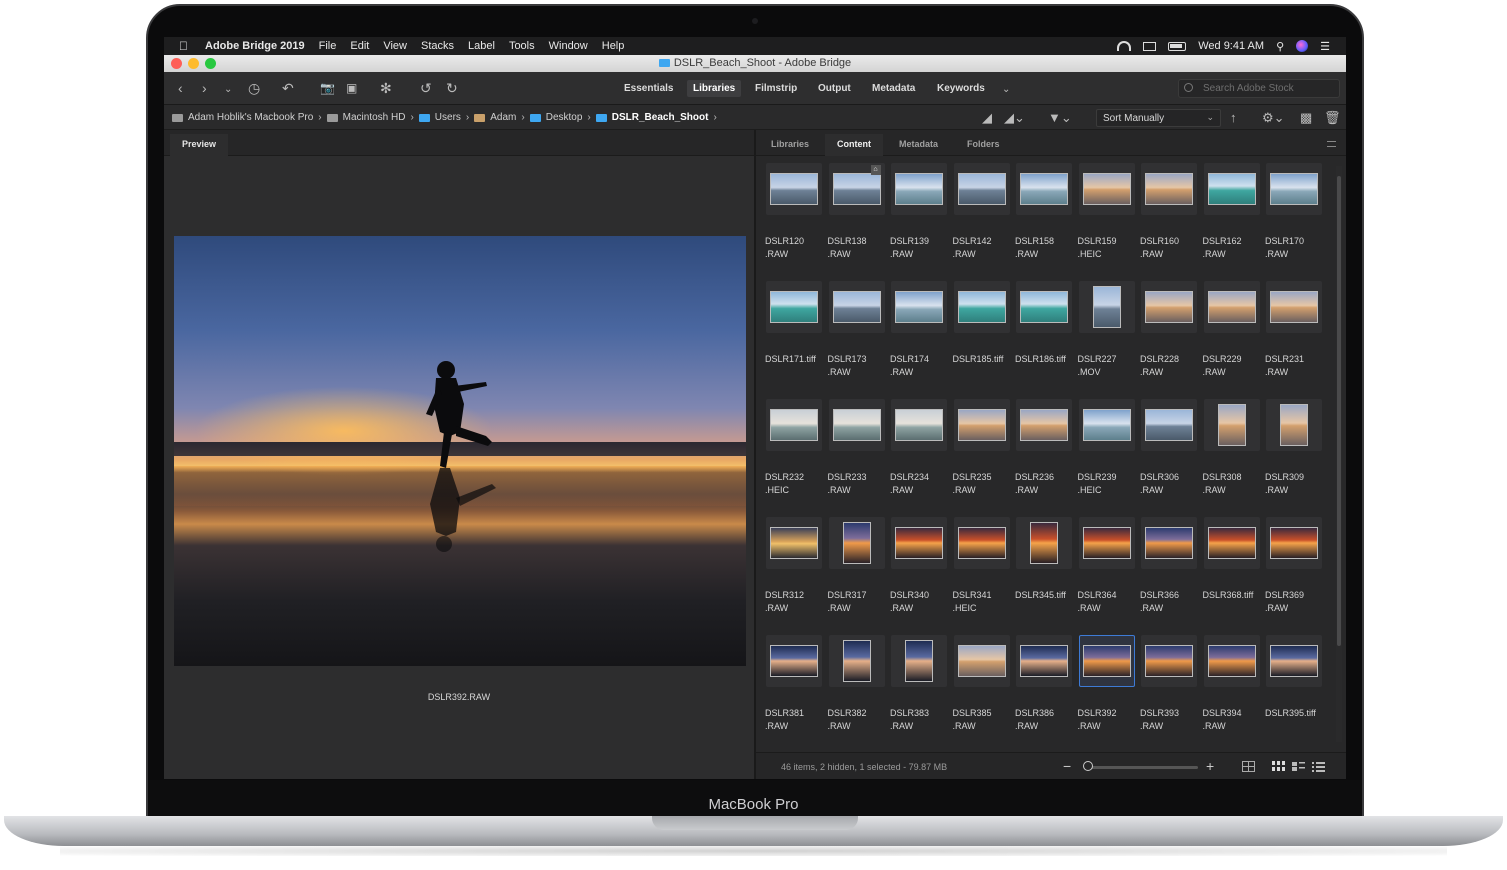 The image size is (1507, 870). I want to click on thumbnail-item: DSLR306 .RAW, so click(1169, 455).